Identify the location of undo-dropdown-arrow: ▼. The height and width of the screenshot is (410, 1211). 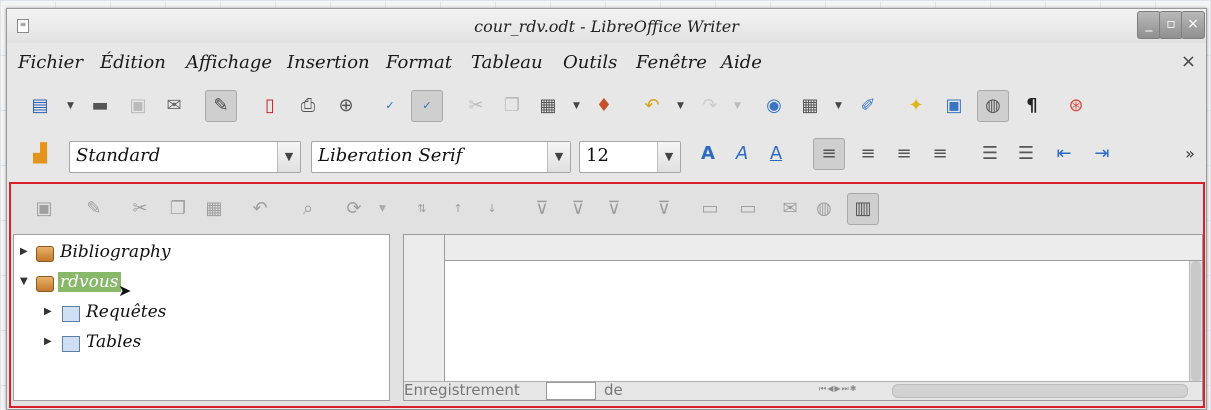
(681, 106).